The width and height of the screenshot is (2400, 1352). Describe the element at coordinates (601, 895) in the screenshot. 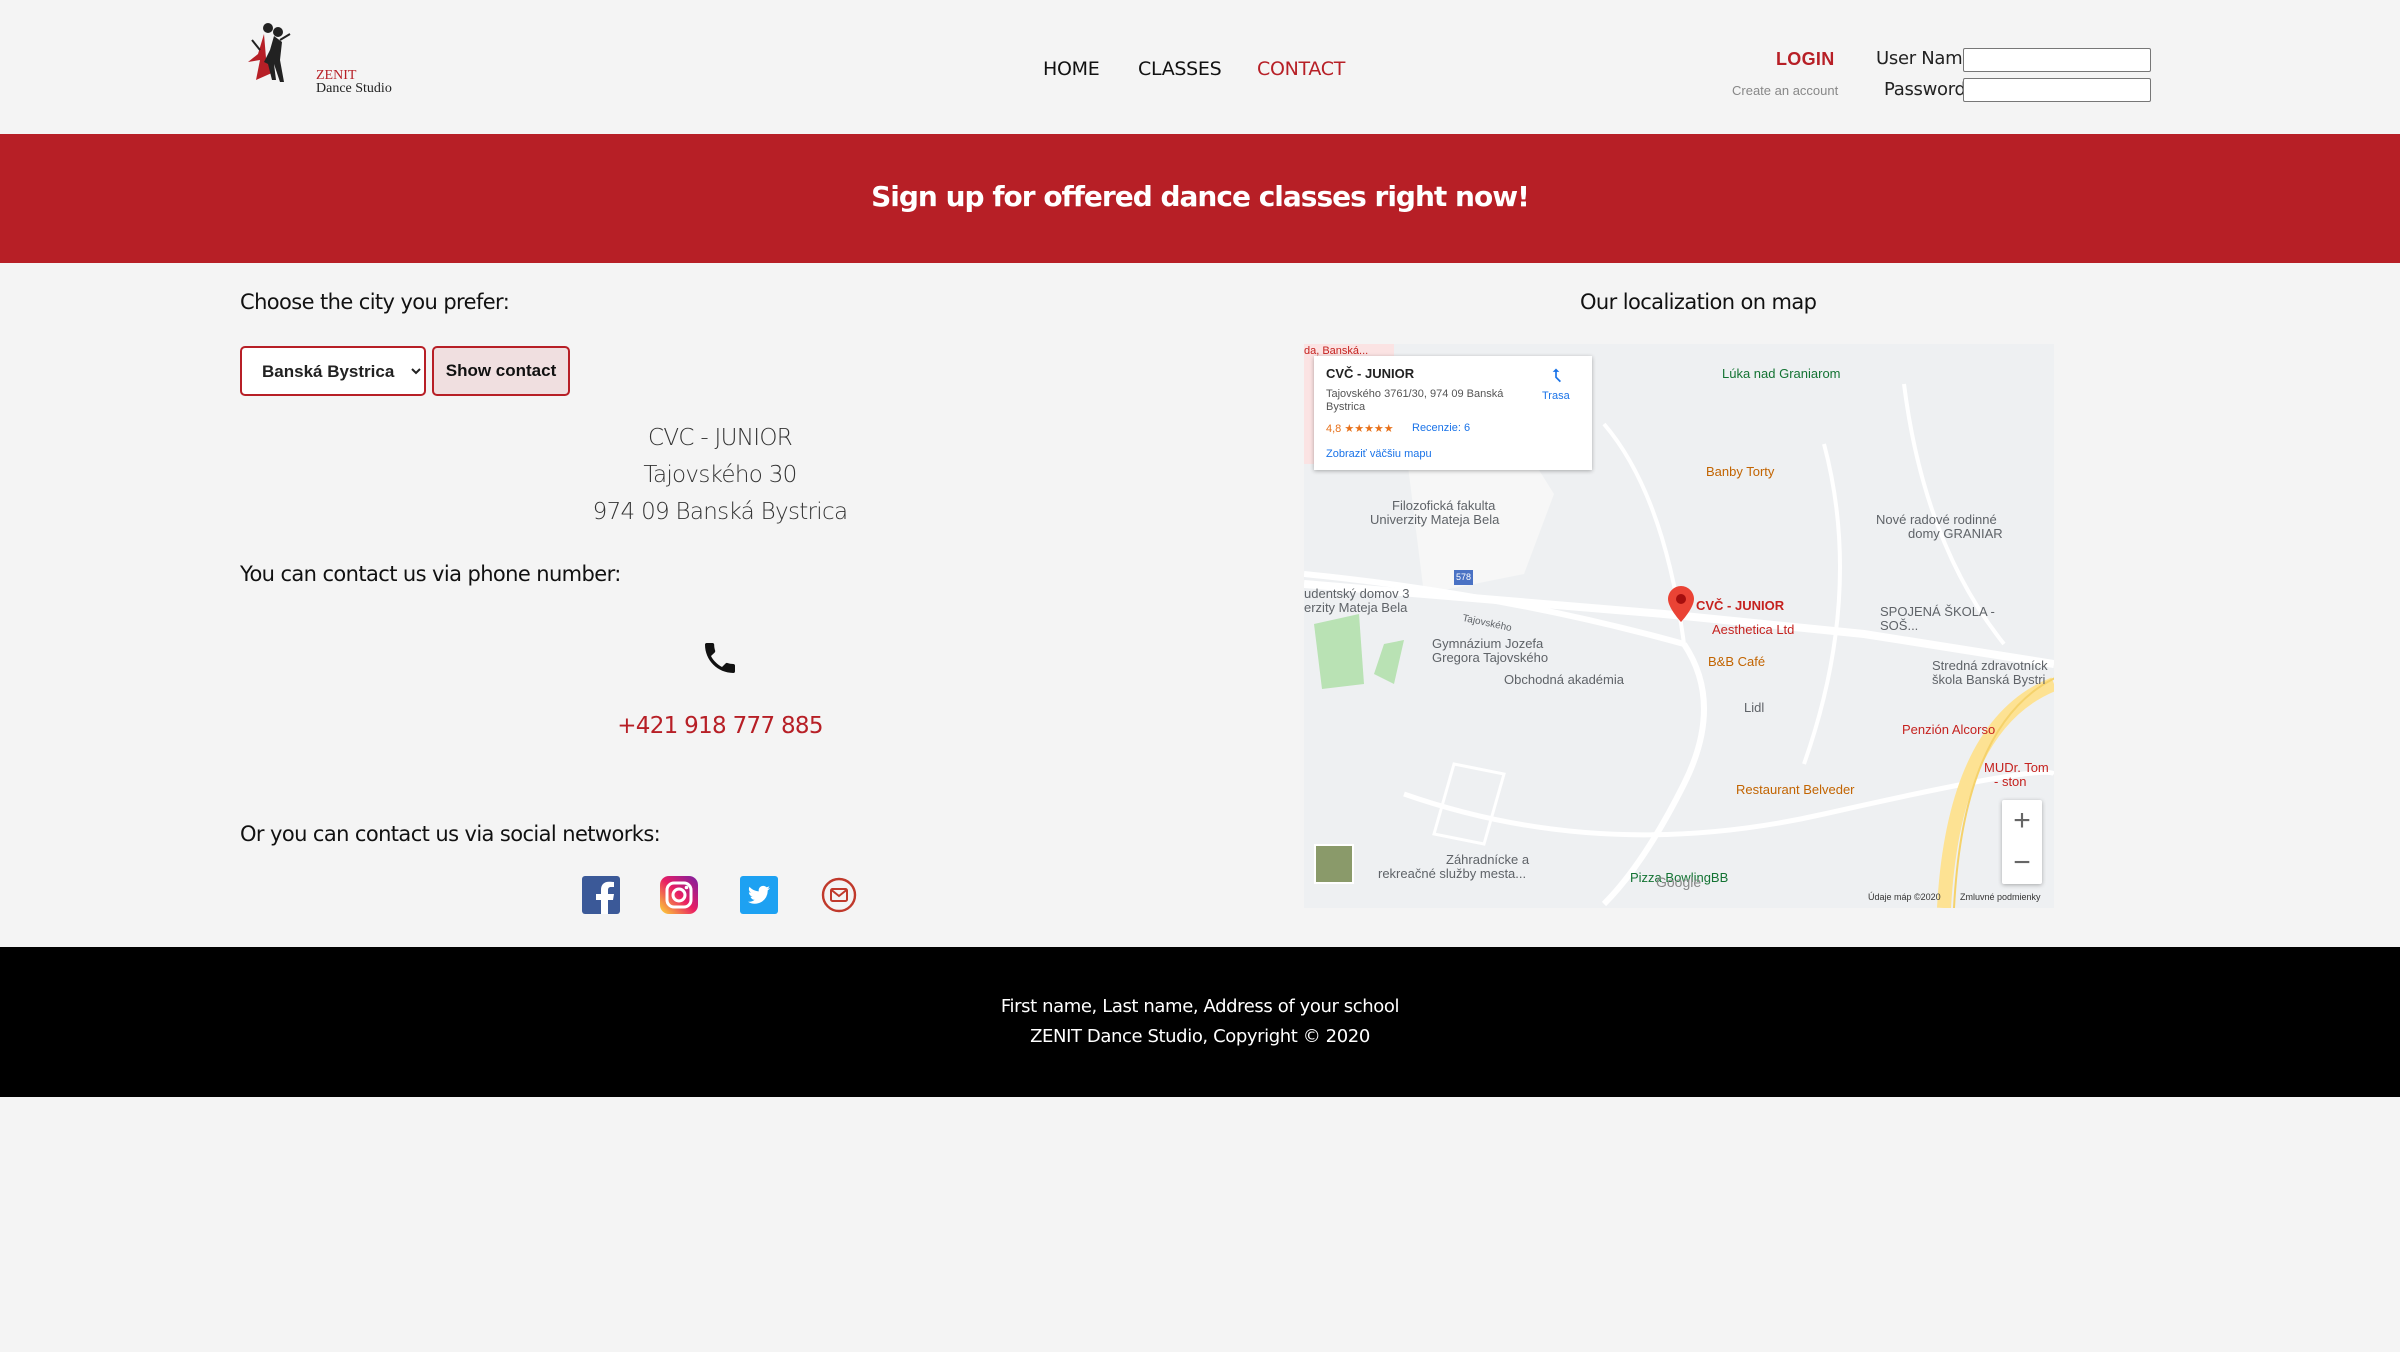

I see `facebook-icon` at that location.